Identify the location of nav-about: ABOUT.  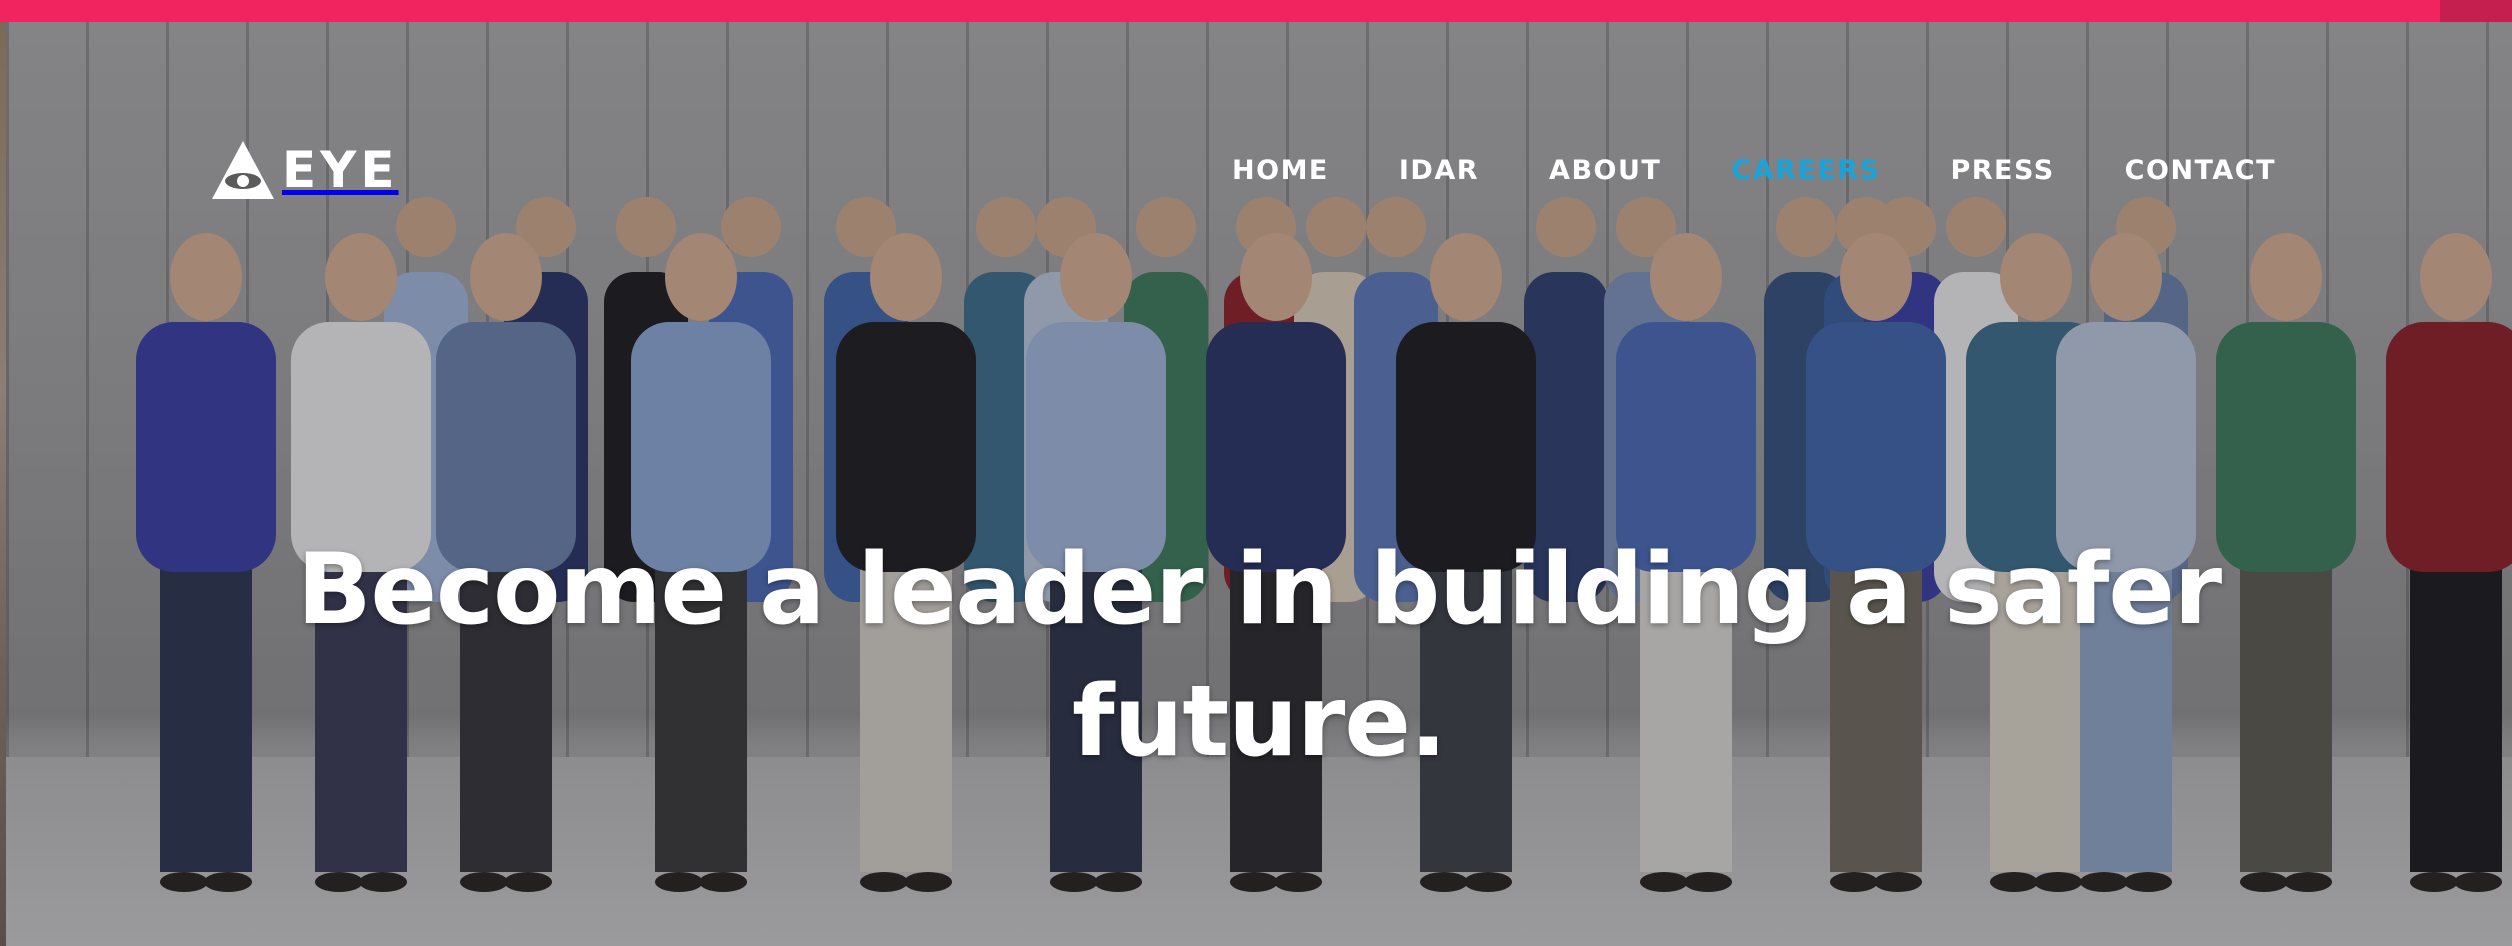
(1605, 171).